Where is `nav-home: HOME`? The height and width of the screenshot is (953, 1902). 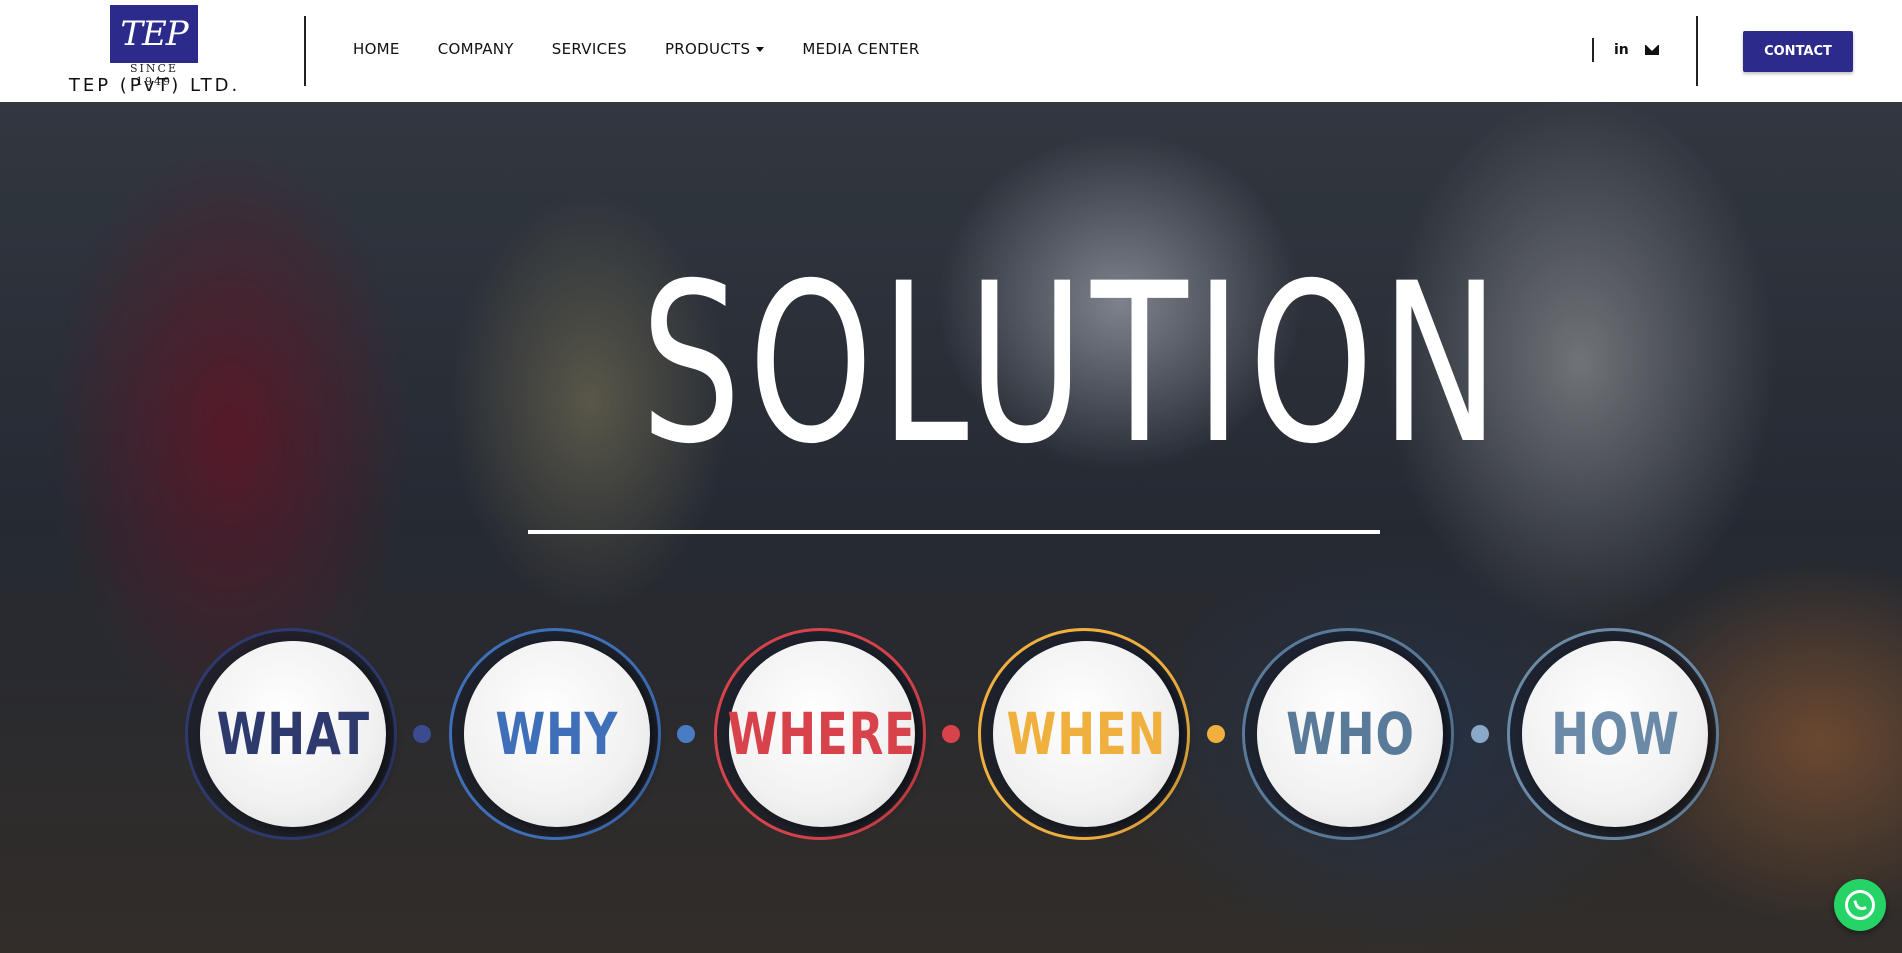
nav-home: HOME is located at coordinates (376, 49).